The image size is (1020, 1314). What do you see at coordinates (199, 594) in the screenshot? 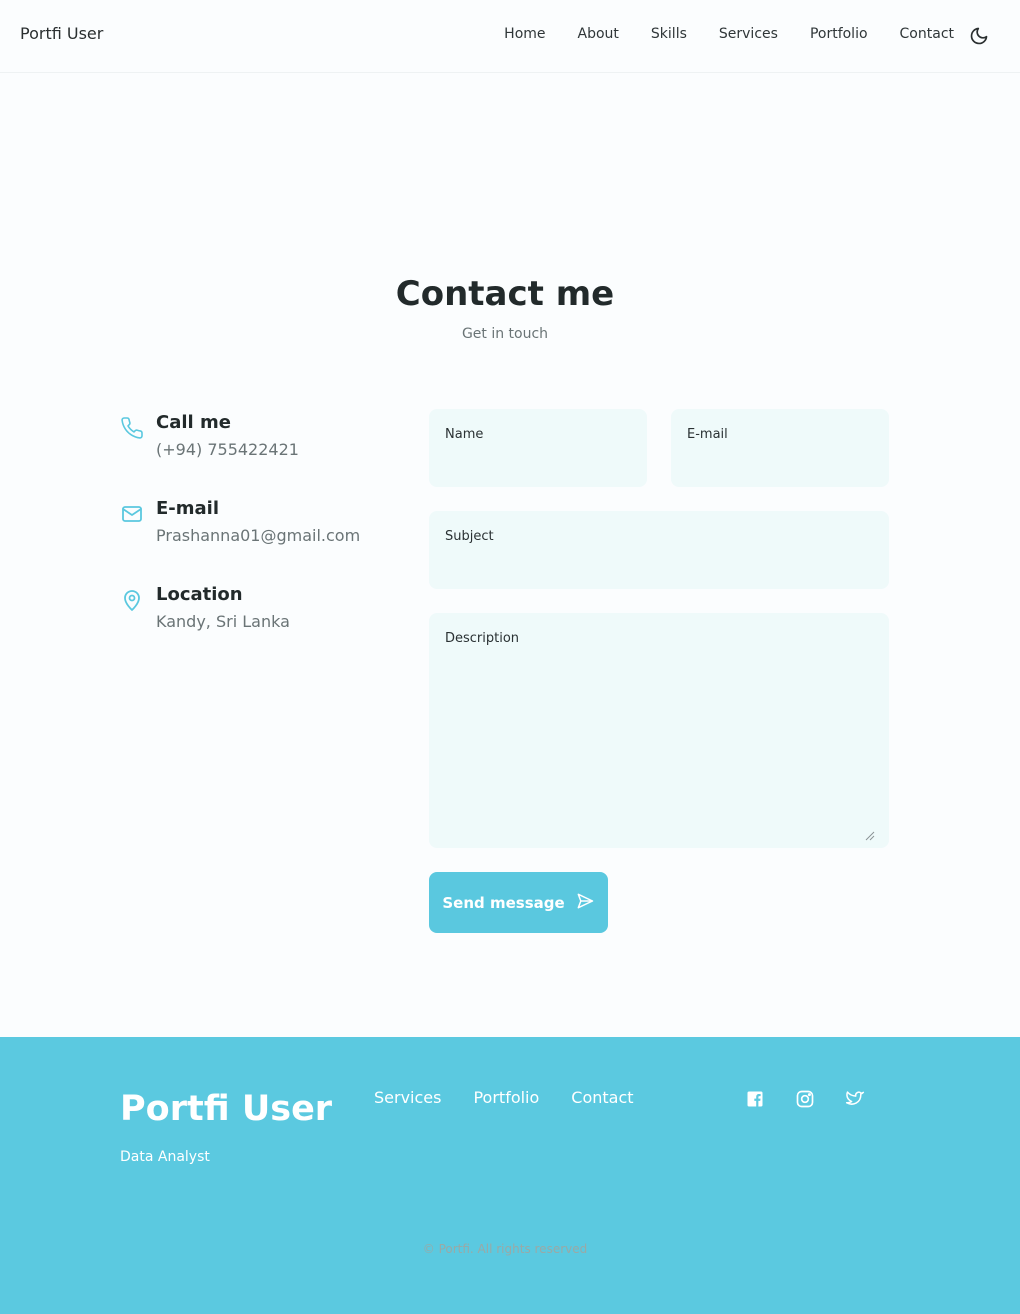
I see `contact-info-title: Location` at bounding box center [199, 594].